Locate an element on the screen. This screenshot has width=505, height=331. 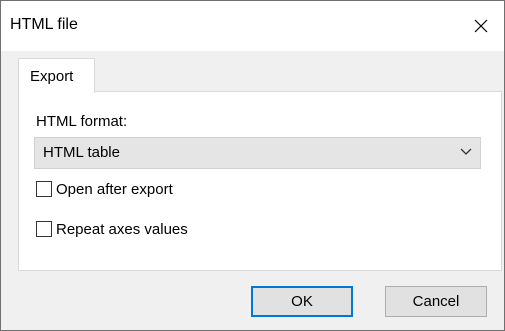
repeat-axes-values-checkbox is located at coordinates (44, 229).